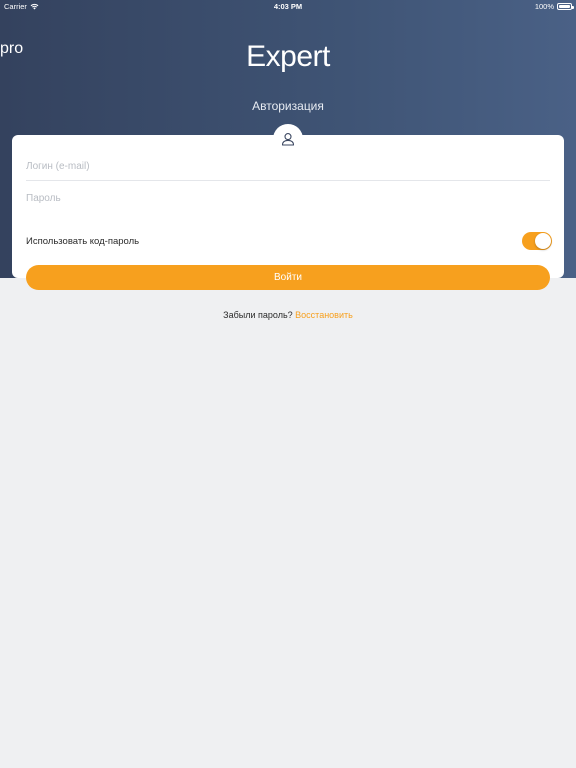 This screenshot has width=576, height=768. I want to click on logo-wordmark: Expert, so click(288, 56).